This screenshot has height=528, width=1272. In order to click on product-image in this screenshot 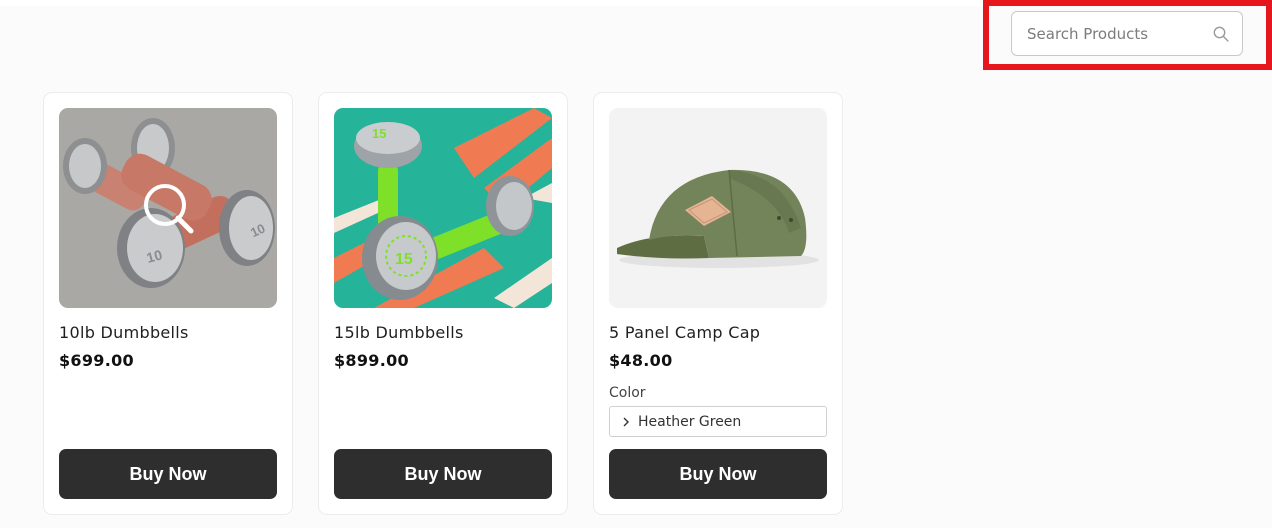, I will do `click(718, 208)`.